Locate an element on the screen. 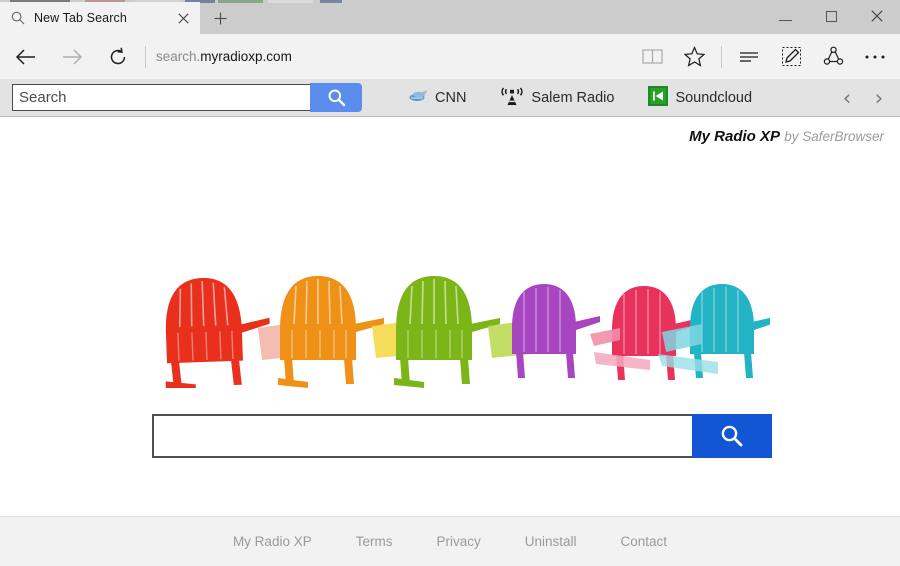 The image size is (900, 566). quicklink-cnn: CNN is located at coordinates (437, 98).